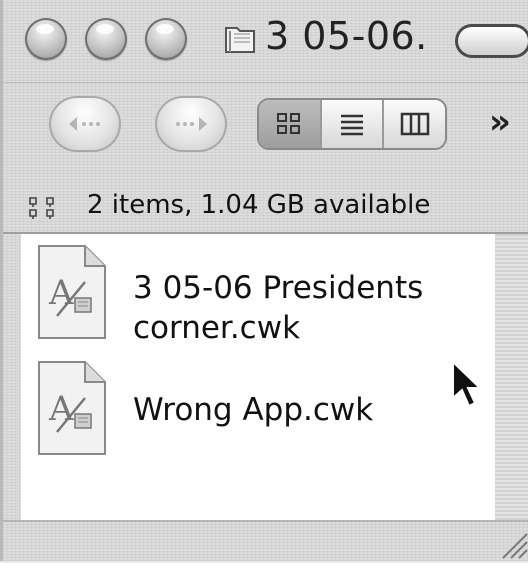  I want to click on column-view-icon, so click(414, 124).